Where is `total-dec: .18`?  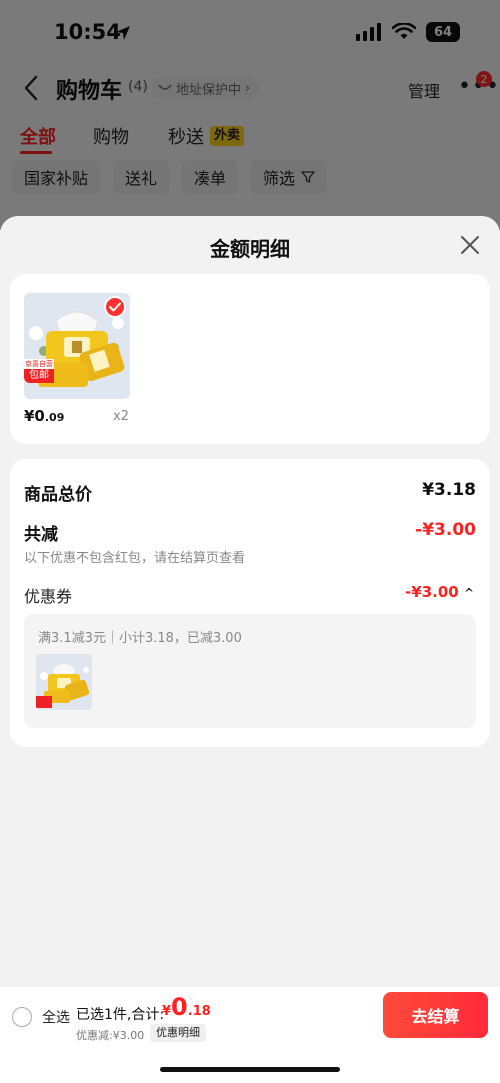 total-dec: .18 is located at coordinates (199, 1011).